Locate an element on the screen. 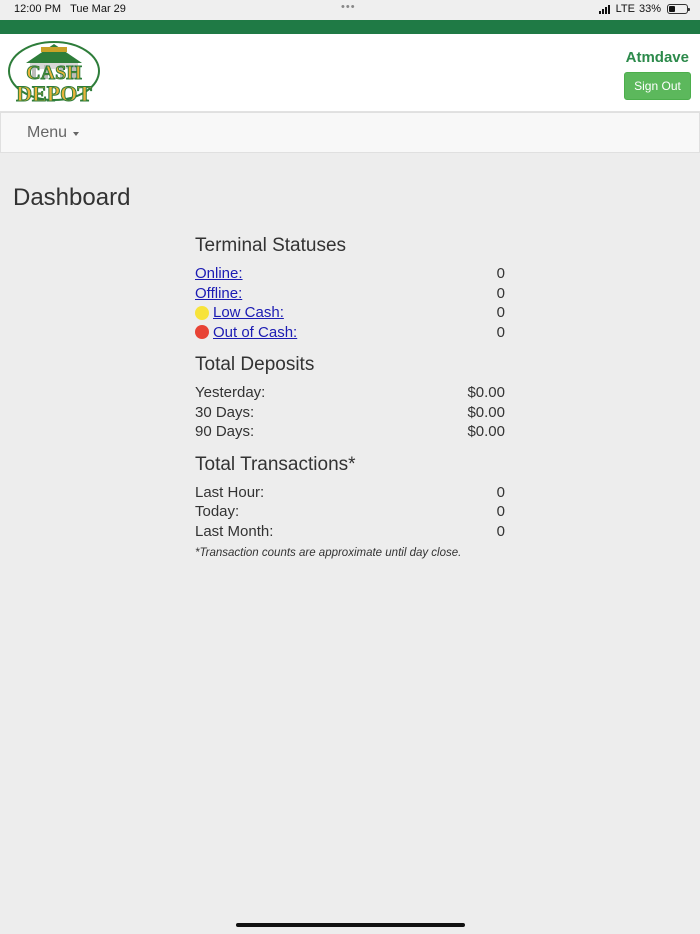  cash-depot-logo: CASH DEPOT is located at coordinates (56, 73).